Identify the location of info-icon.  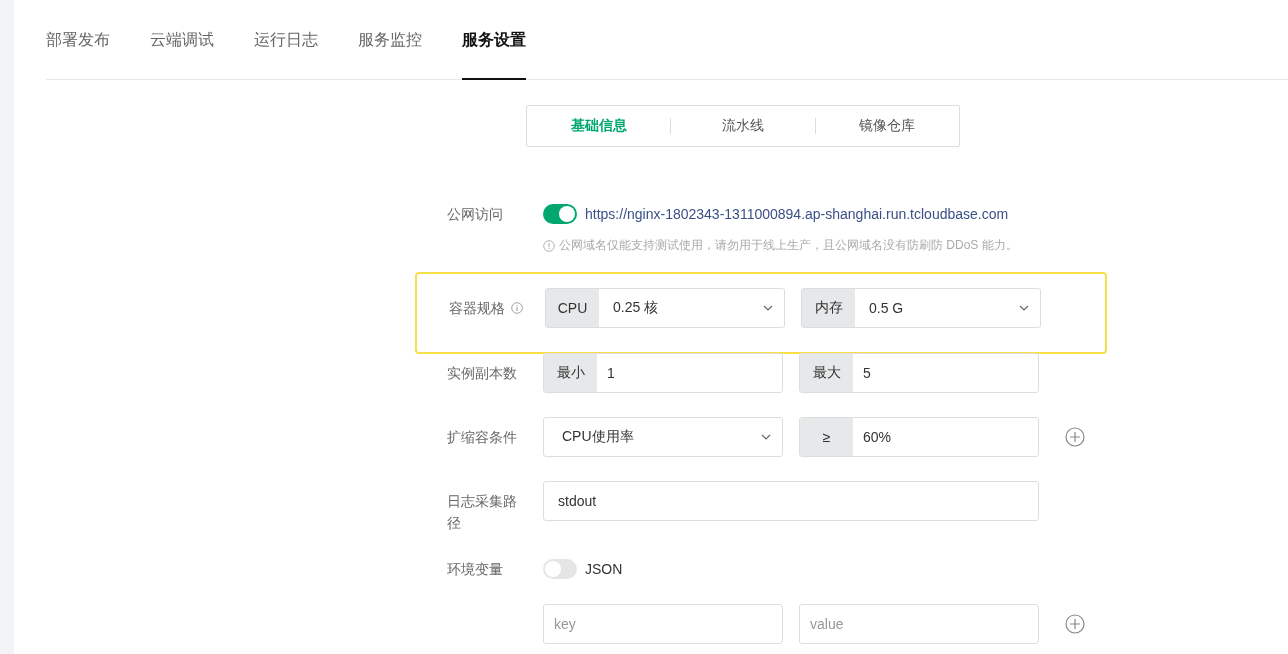
(517, 308).